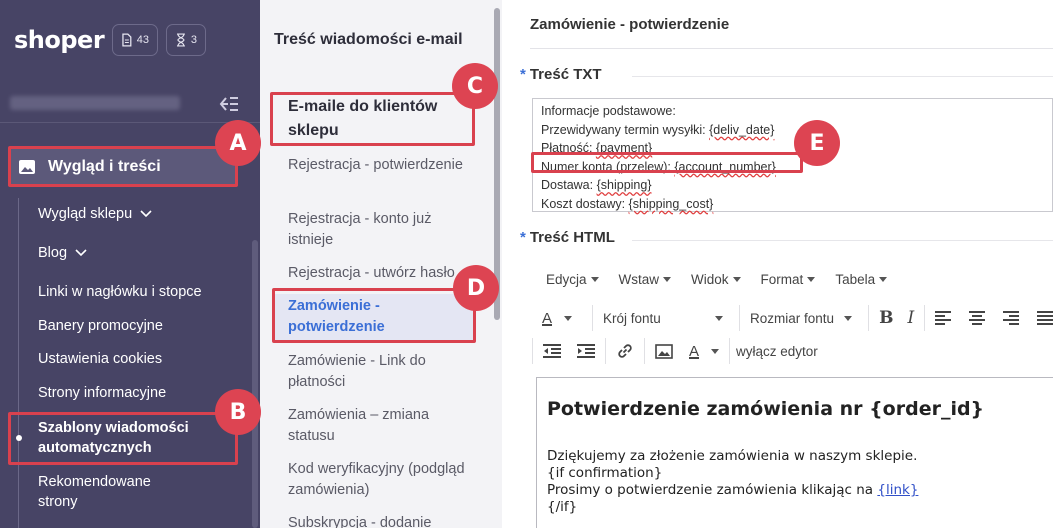 The height and width of the screenshot is (528, 1053). I want to click on html-section-divider, so click(842, 240).